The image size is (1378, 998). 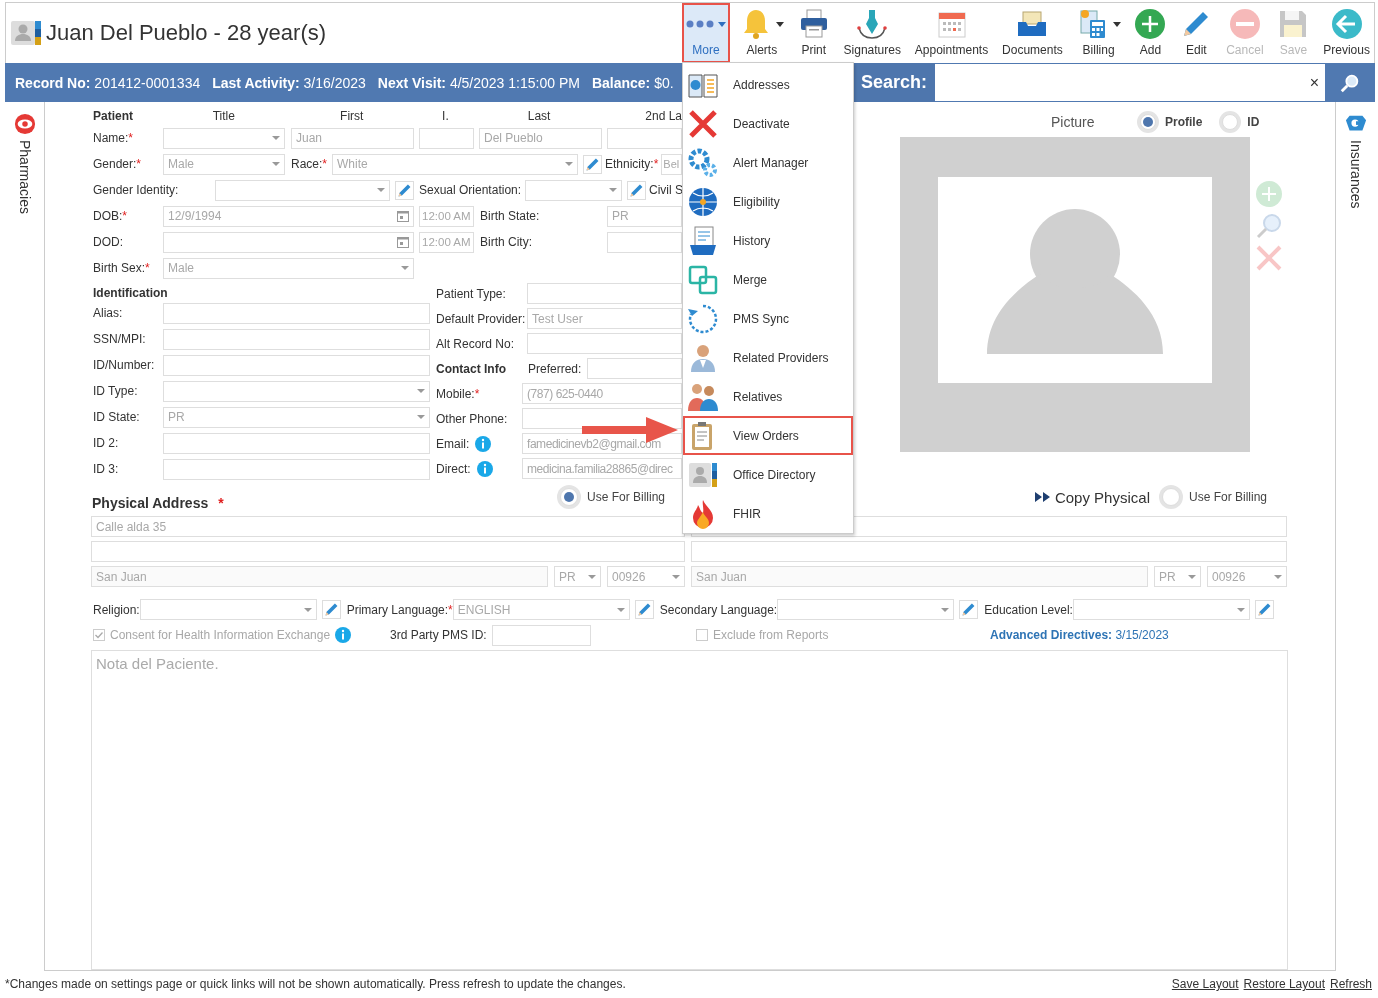 What do you see at coordinates (768, 162) in the screenshot?
I see `menu-item: Alert Manager` at bounding box center [768, 162].